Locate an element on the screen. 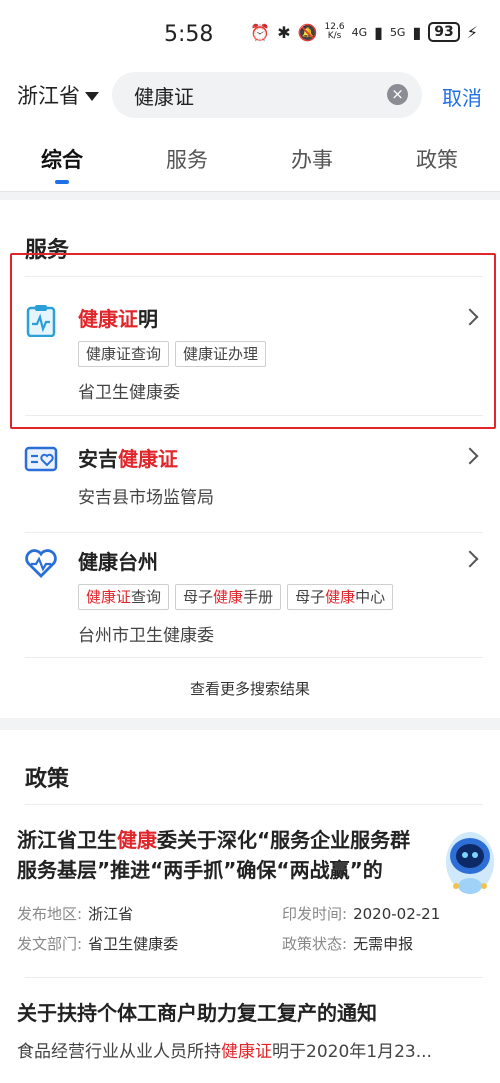  more-results-link: 查看更多搜索结果 is located at coordinates (250, 688).